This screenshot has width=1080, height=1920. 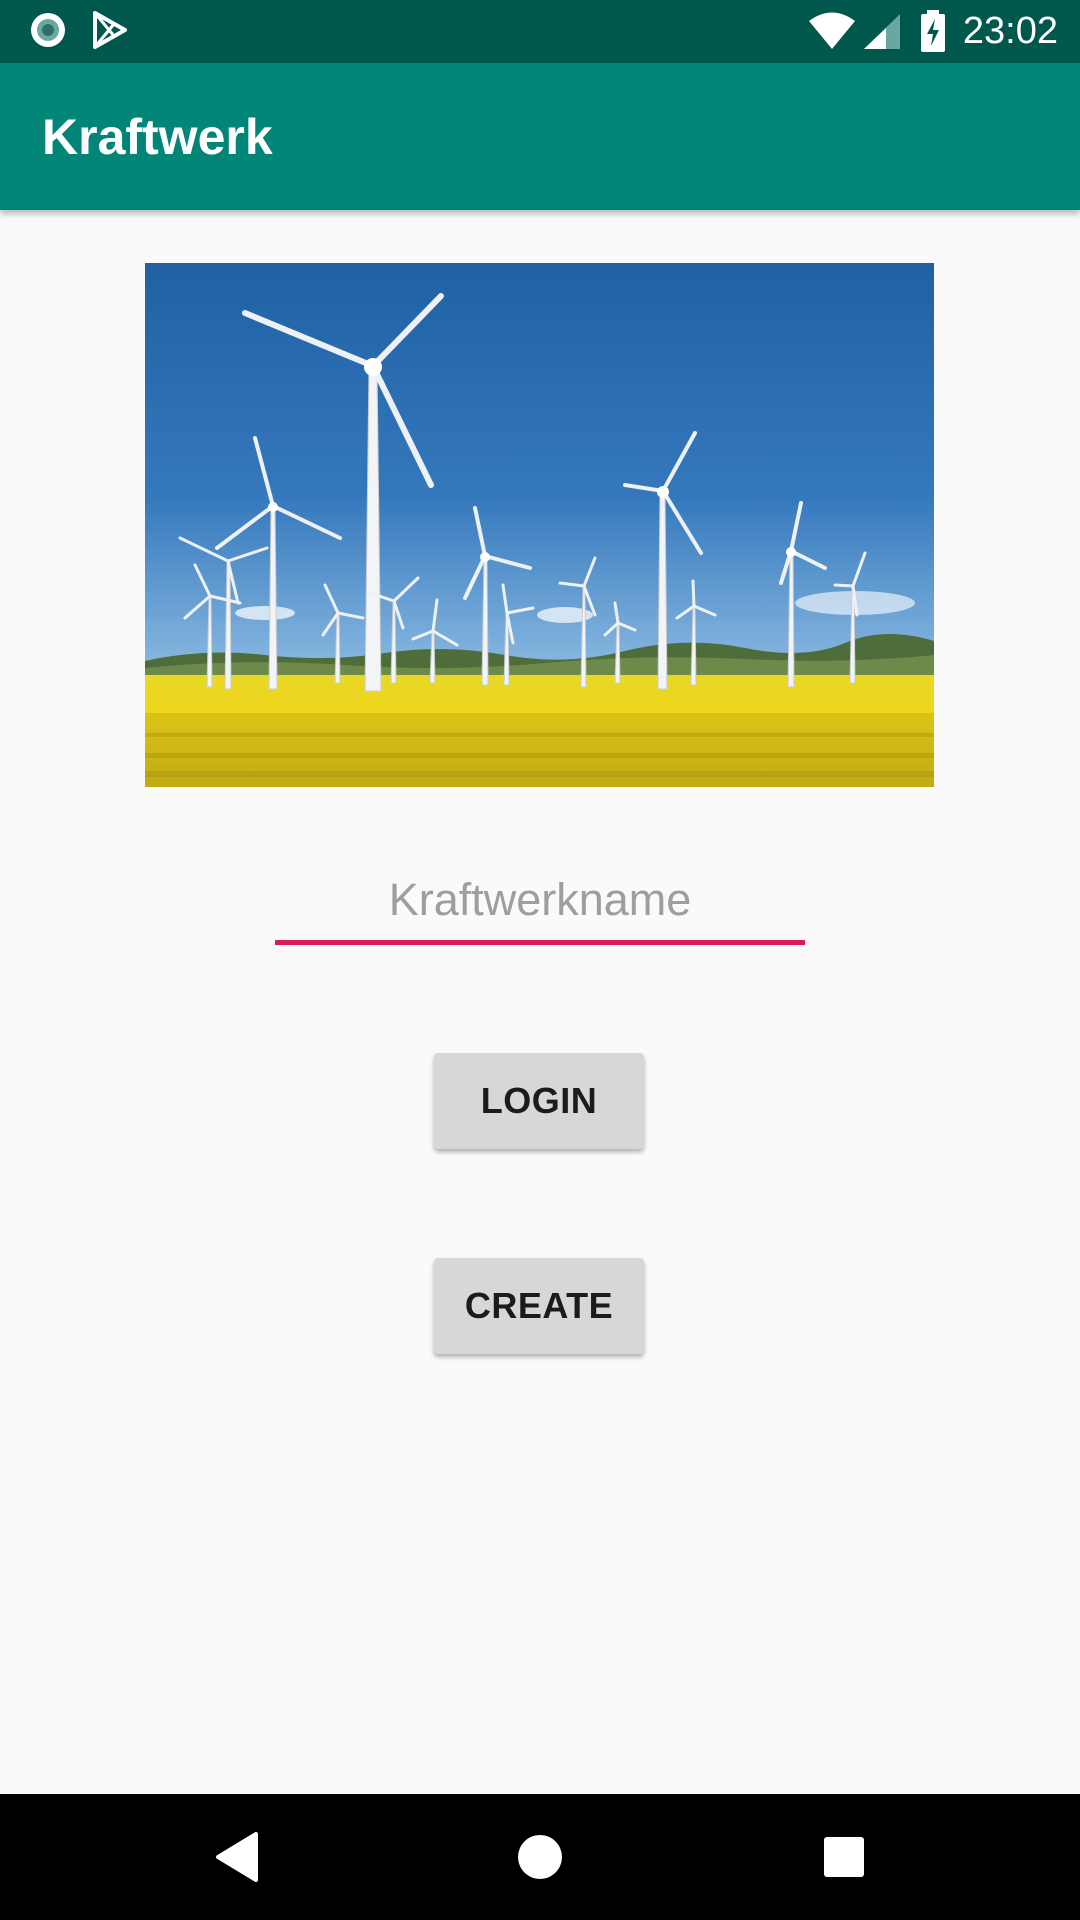 What do you see at coordinates (540, 31) in the screenshot?
I see `status-bar: 23:02` at bounding box center [540, 31].